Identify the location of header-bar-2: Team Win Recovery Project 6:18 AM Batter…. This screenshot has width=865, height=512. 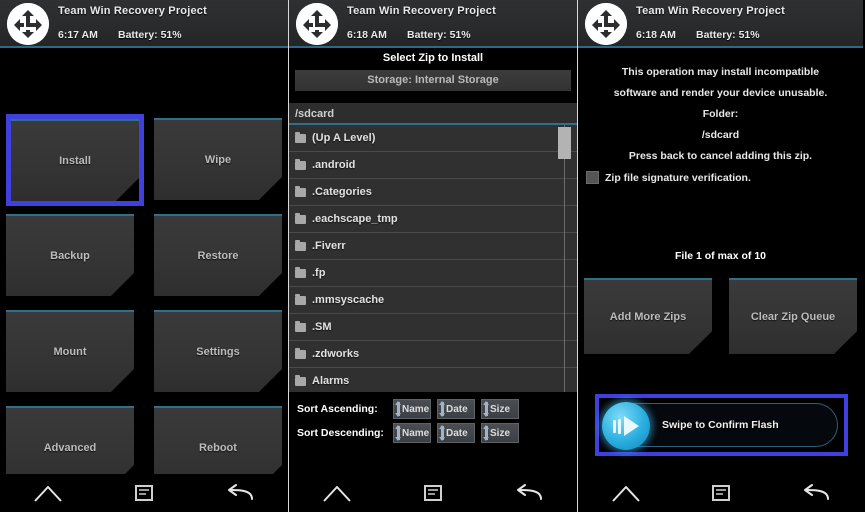
(433, 24).